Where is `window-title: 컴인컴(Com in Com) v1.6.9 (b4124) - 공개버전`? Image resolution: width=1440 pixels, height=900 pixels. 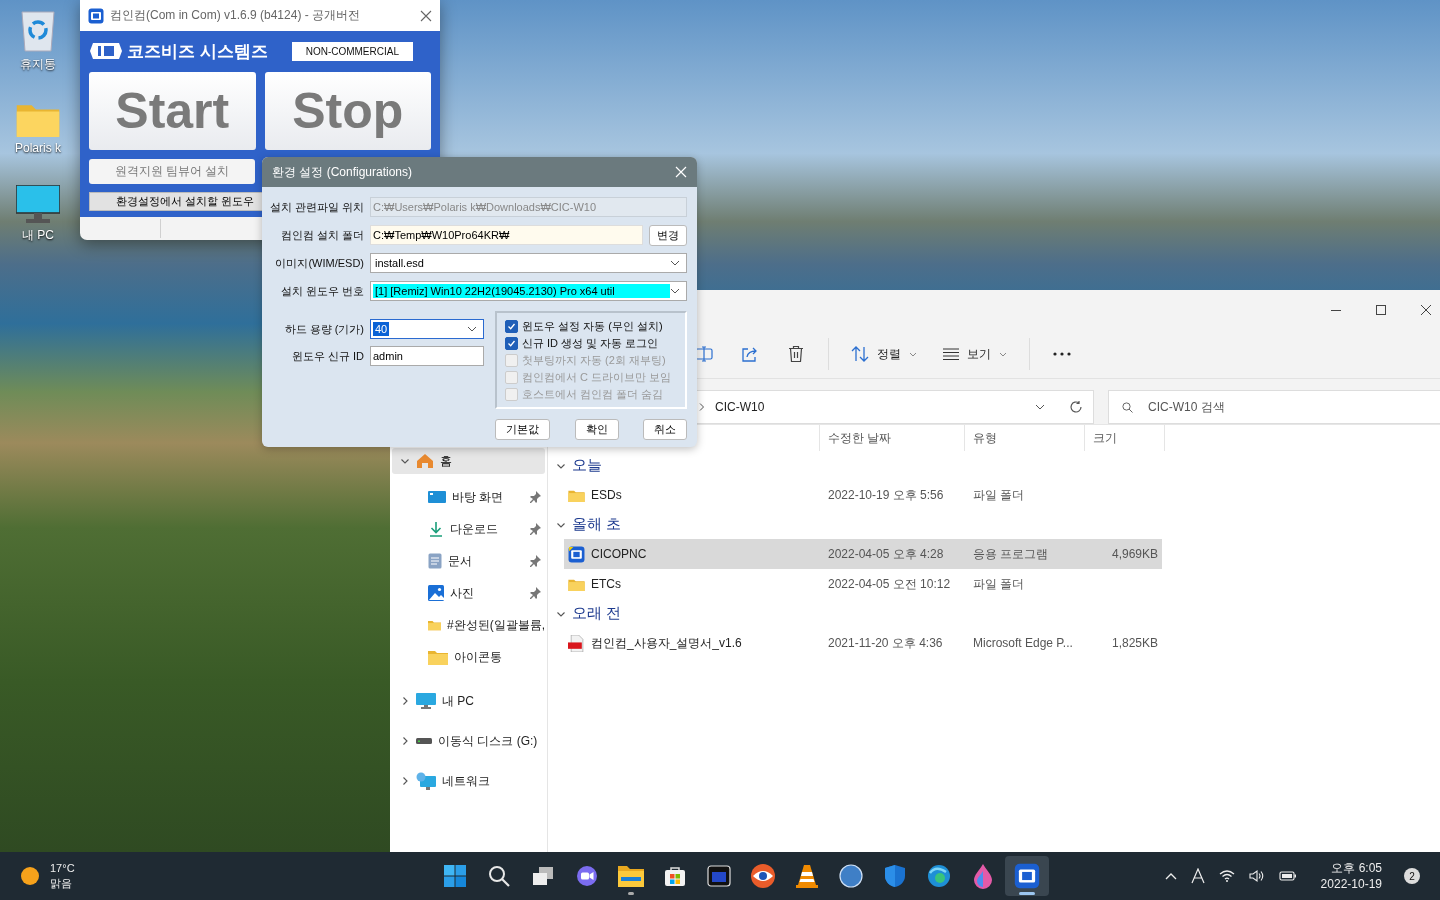
window-title: 컴인컴(Com in Com) v1.6.9 (b4124) - 공개버전 is located at coordinates (236, 15).